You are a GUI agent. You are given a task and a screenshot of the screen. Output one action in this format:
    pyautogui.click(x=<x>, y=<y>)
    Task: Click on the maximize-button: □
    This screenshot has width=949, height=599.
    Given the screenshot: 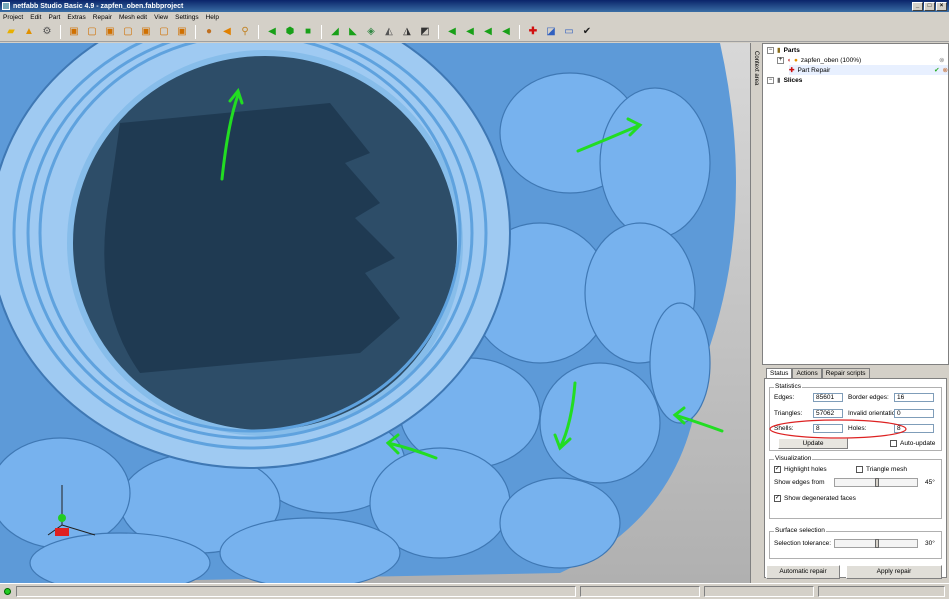 What is the action you would take?
    pyautogui.click(x=929, y=6)
    